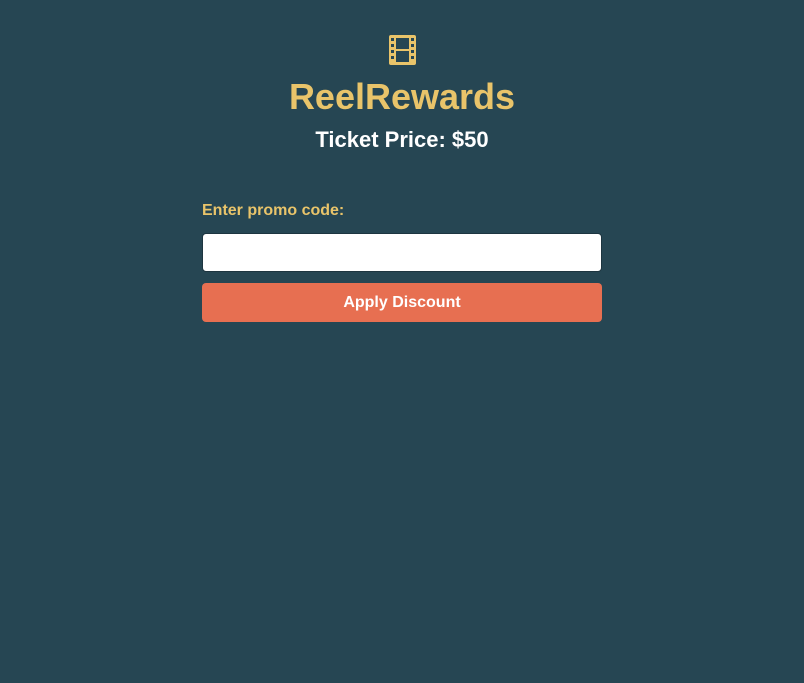 Image resolution: width=804 pixels, height=683 pixels. What do you see at coordinates (402, 139) in the screenshot?
I see `ticket-price: Ticket Price: $50` at bounding box center [402, 139].